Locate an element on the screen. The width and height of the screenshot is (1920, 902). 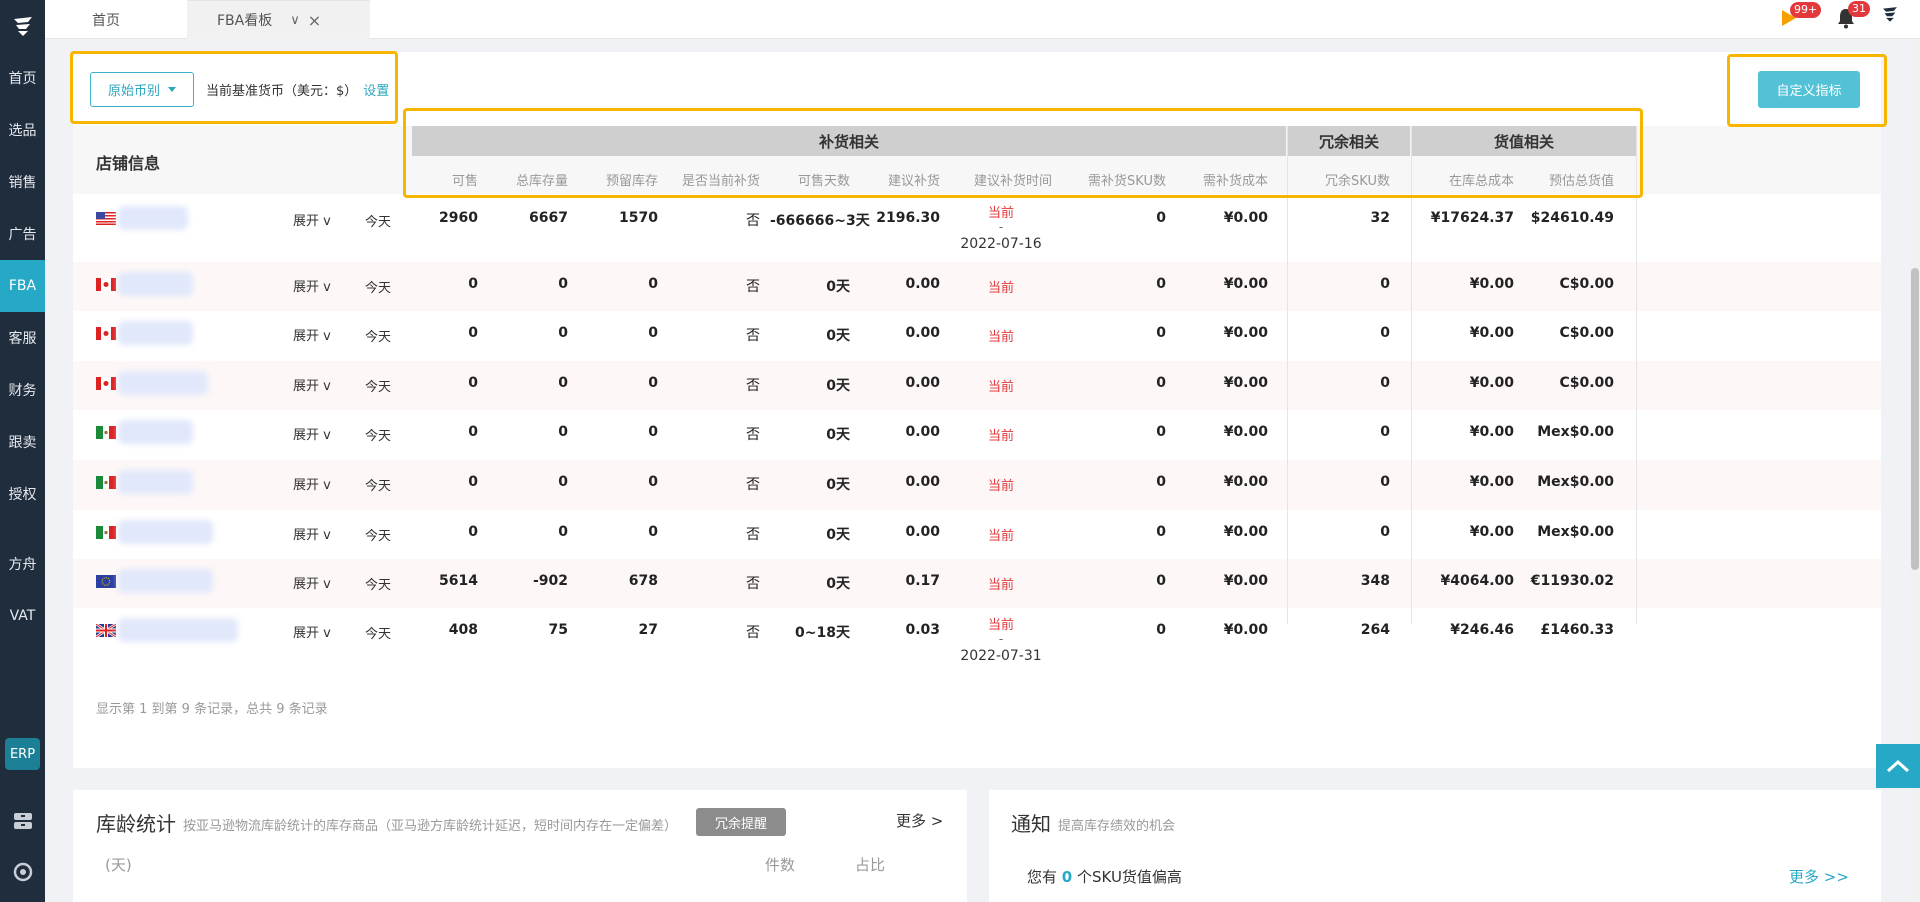
notification-button: 31 is located at coordinates (1853, 15).